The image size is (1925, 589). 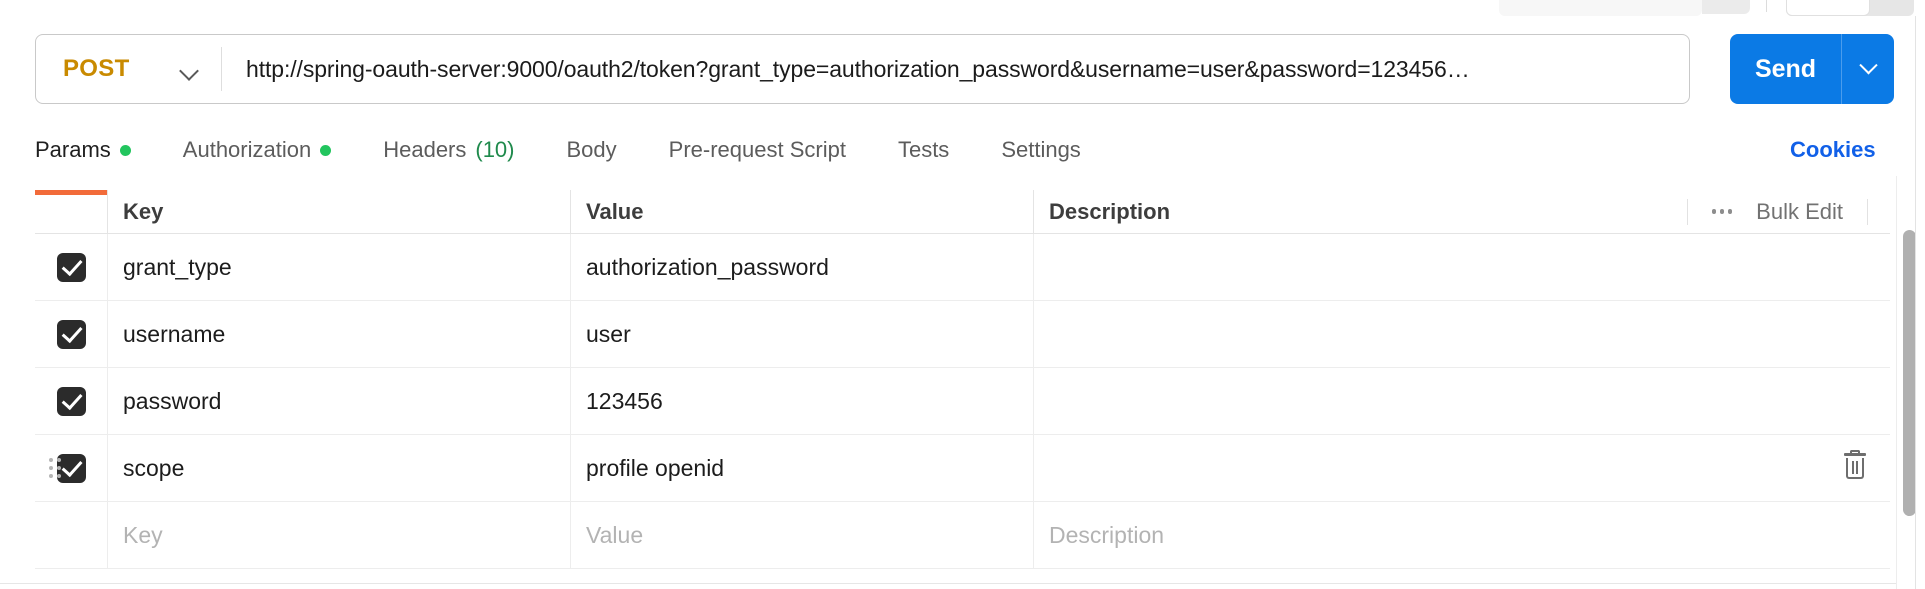 What do you see at coordinates (1833, 150) in the screenshot?
I see `cookies-link: Cookies` at bounding box center [1833, 150].